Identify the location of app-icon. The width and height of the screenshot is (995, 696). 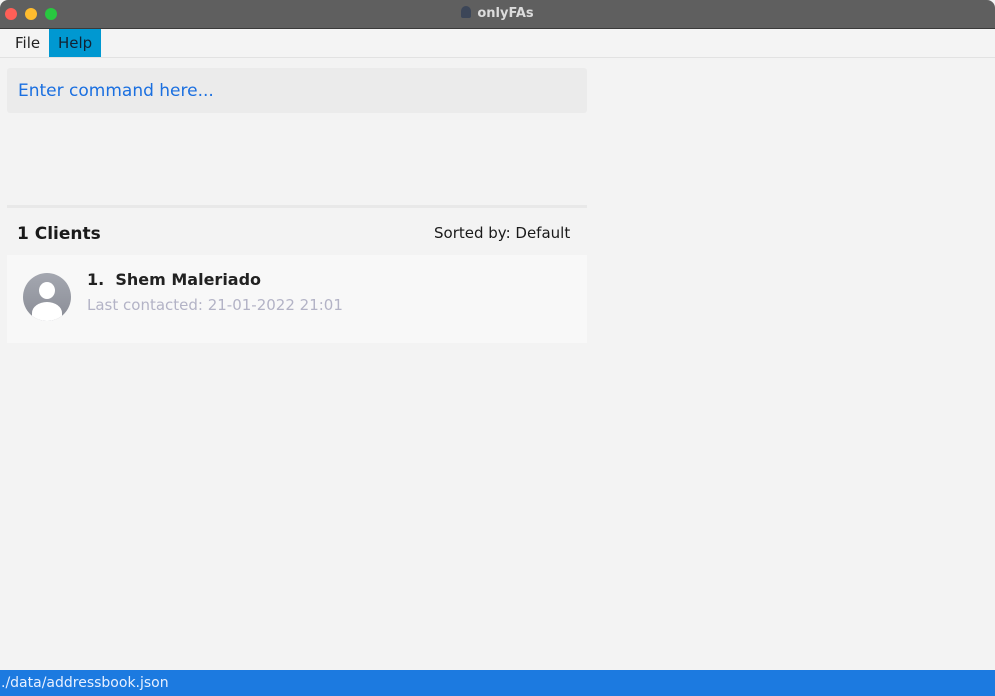
(466, 12).